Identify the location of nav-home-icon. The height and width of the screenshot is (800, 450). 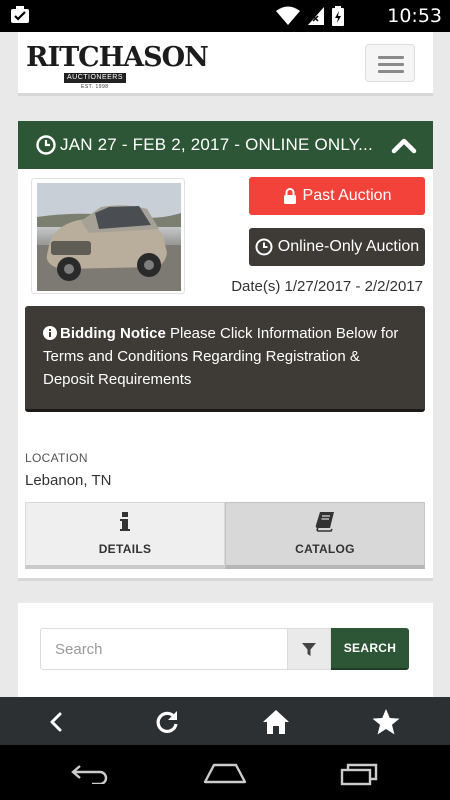
(225, 773).